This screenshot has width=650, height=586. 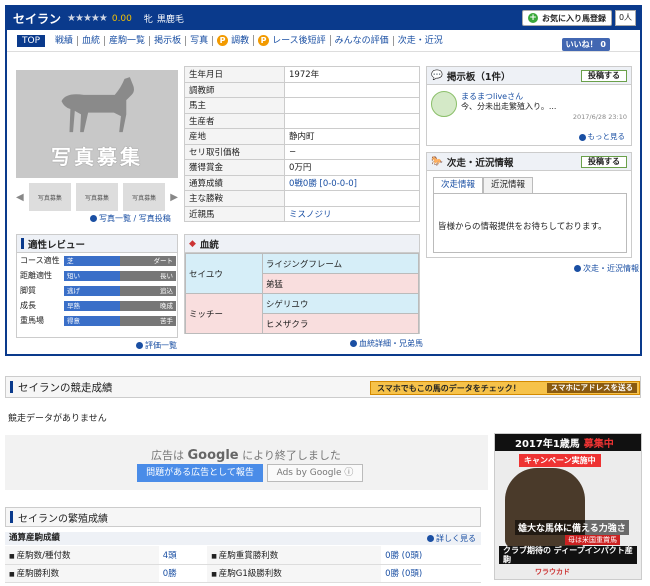 What do you see at coordinates (183, 555) in the screenshot?
I see `breeding-value: 4頭` at bounding box center [183, 555].